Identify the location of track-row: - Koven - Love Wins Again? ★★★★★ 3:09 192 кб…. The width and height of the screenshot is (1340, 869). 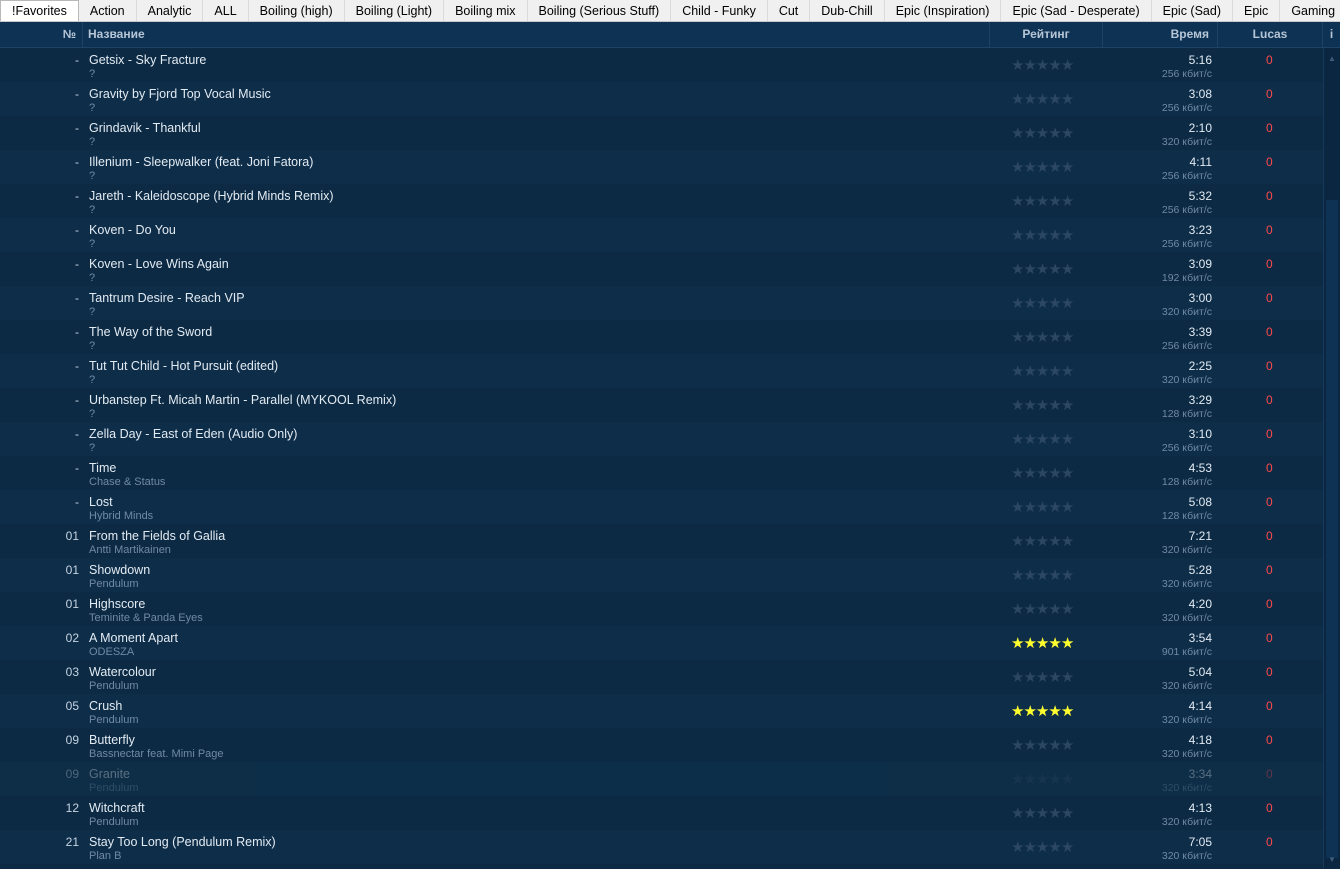
(661, 269).